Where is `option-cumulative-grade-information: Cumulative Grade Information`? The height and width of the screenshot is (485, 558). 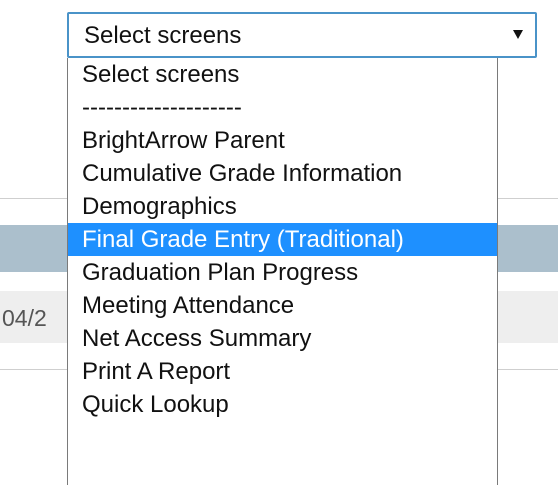 option-cumulative-grade-information: Cumulative Grade Information is located at coordinates (282, 173).